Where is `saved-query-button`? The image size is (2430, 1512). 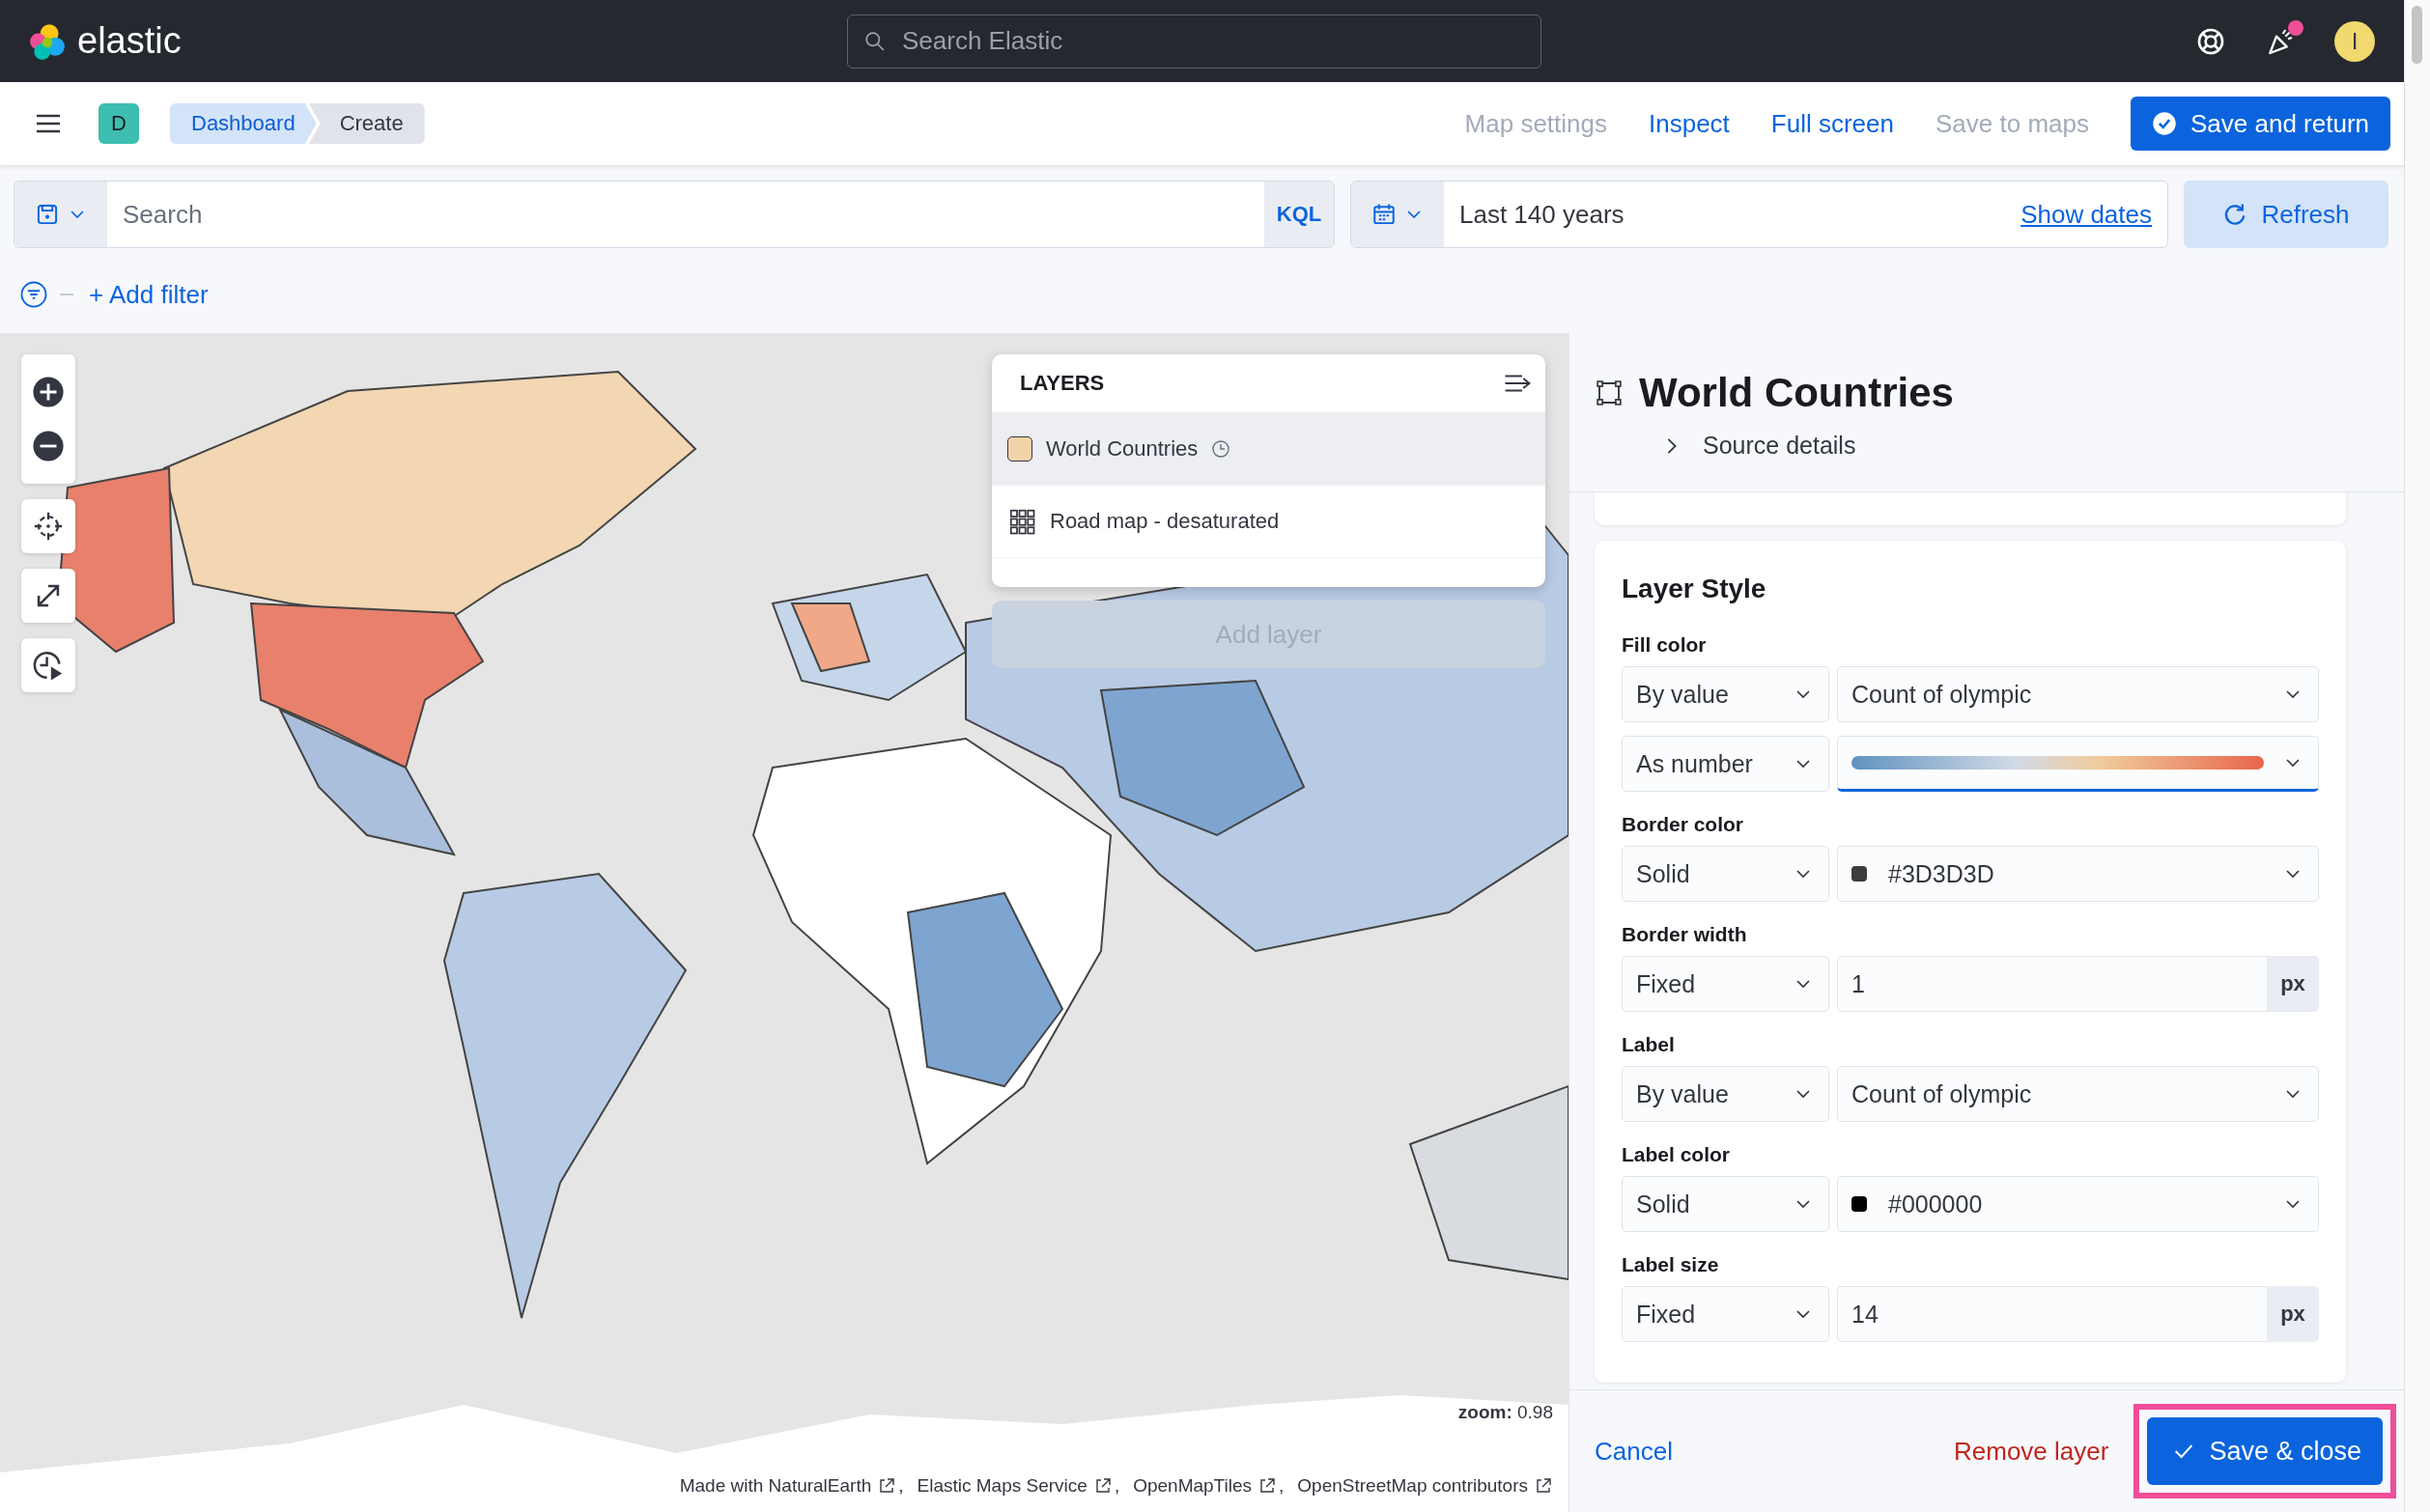 saved-query-button is located at coordinates (60, 215).